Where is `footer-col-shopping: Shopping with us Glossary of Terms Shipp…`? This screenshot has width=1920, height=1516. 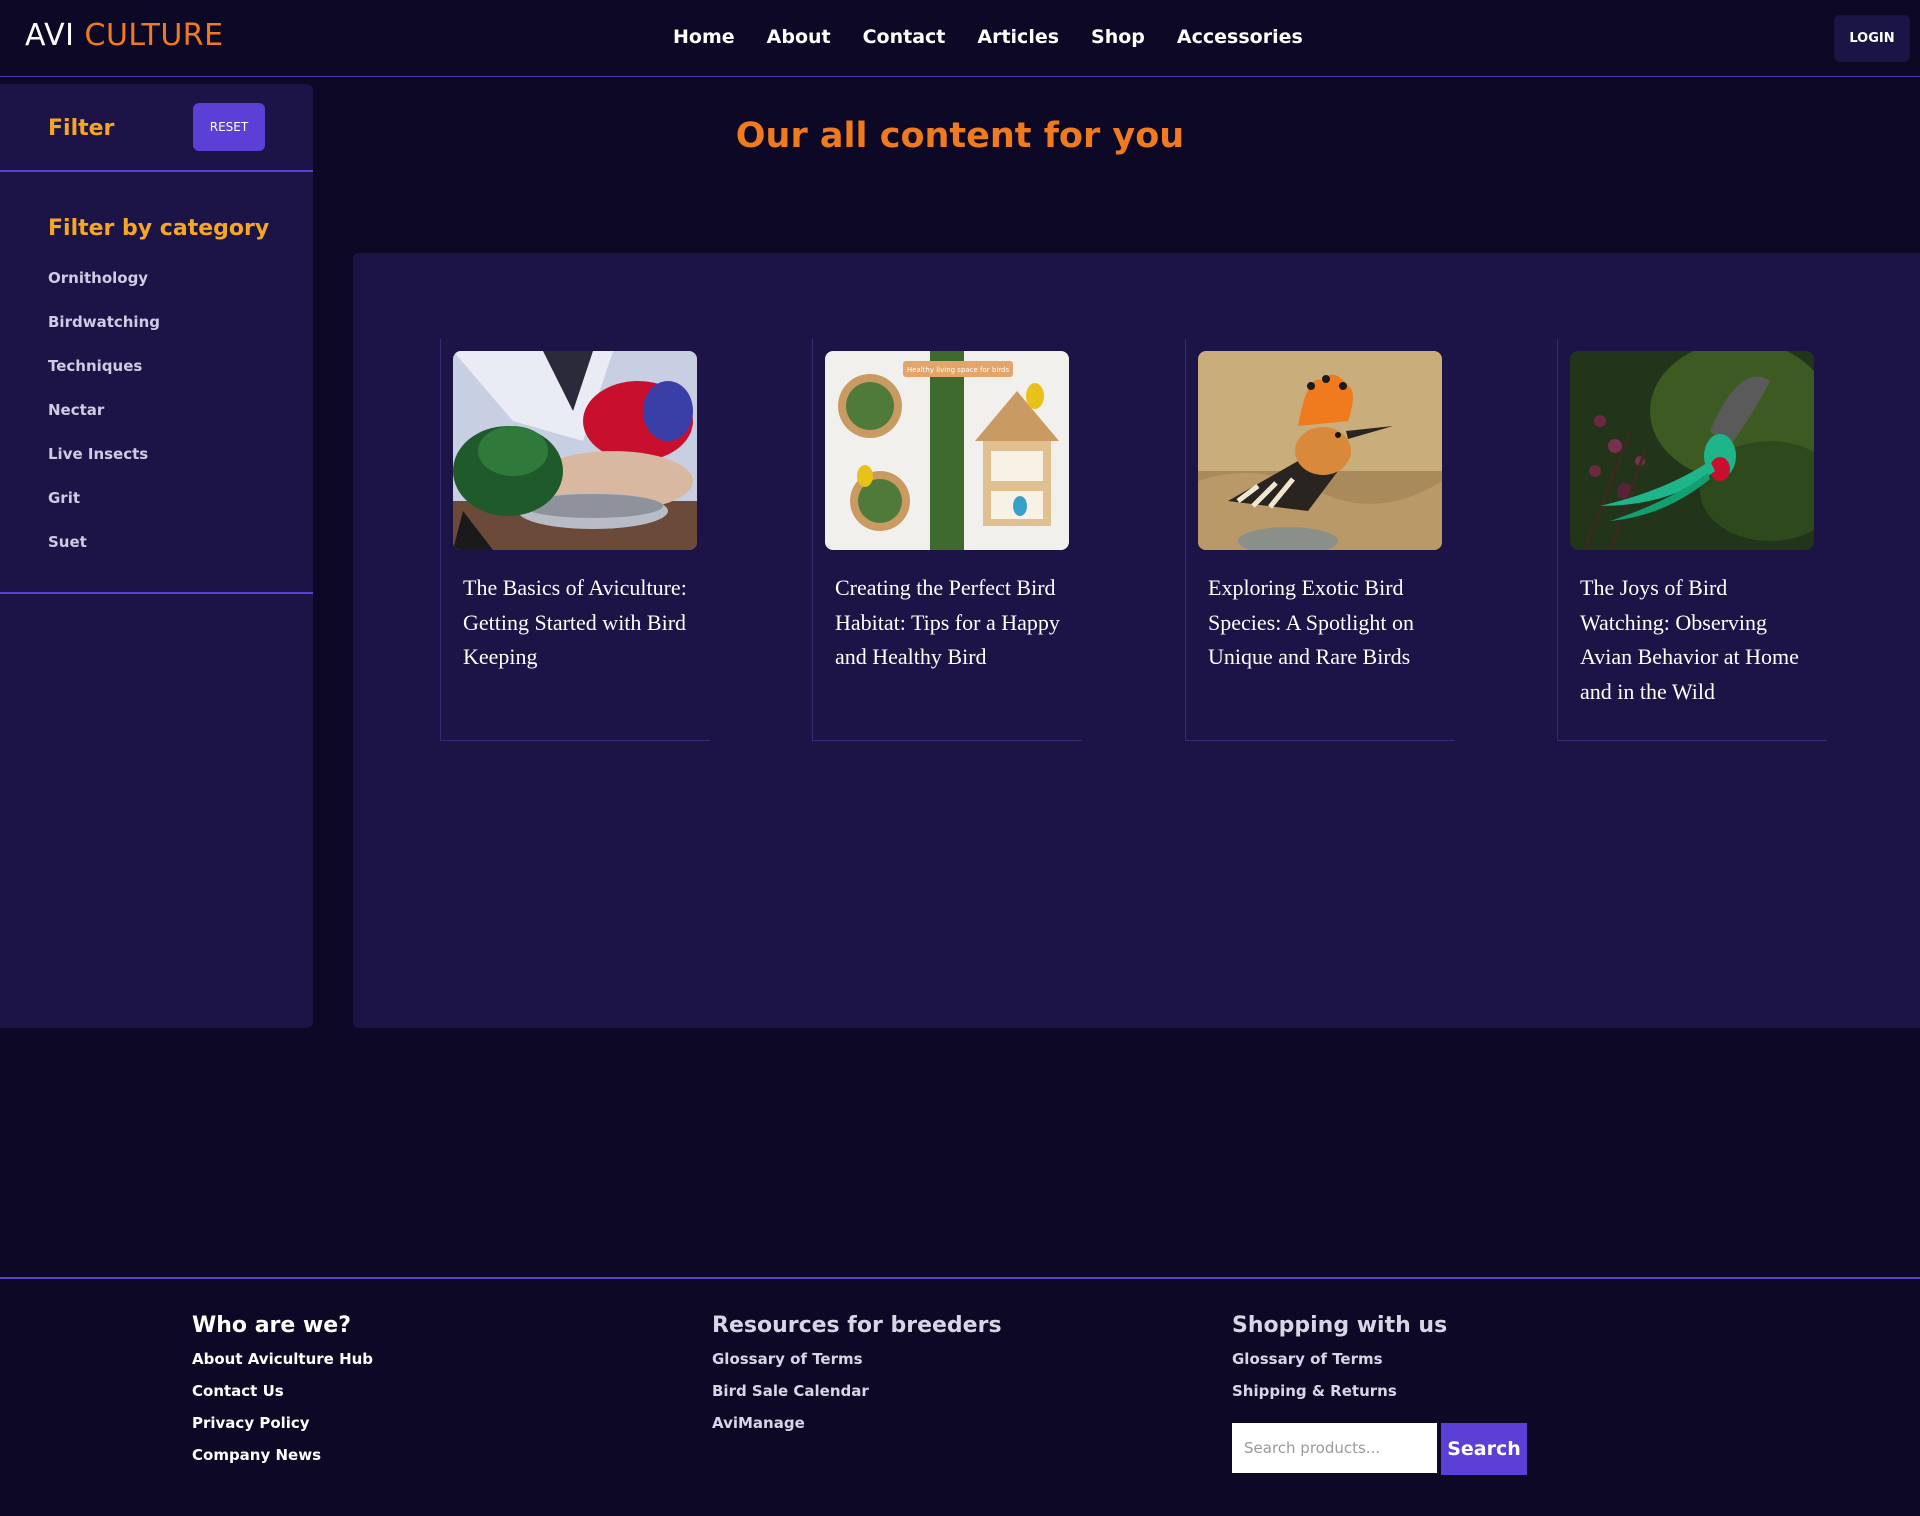 footer-col-shopping: Shopping with us Glossary of Terms Shipp… is located at coordinates (1339, 1363).